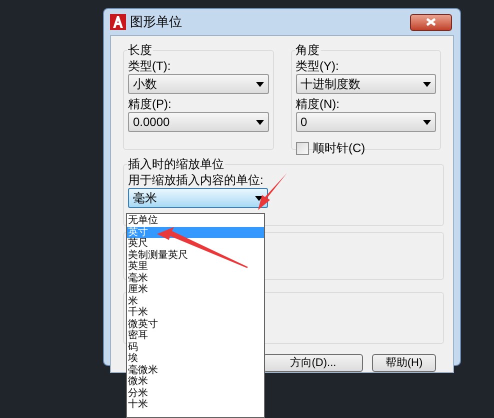 This screenshot has height=418, width=494. Describe the element at coordinates (195, 290) in the screenshot. I see `dropdown-option: 厘米` at that location.